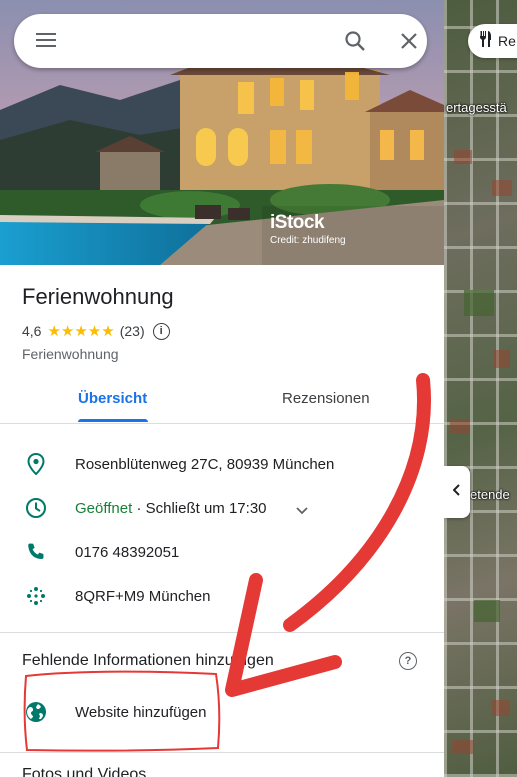 The width and height of the screenshot is (517, 777). I want to click on address-text: Rosenblütenweg 27C, 80939 München, so click(205, 464).